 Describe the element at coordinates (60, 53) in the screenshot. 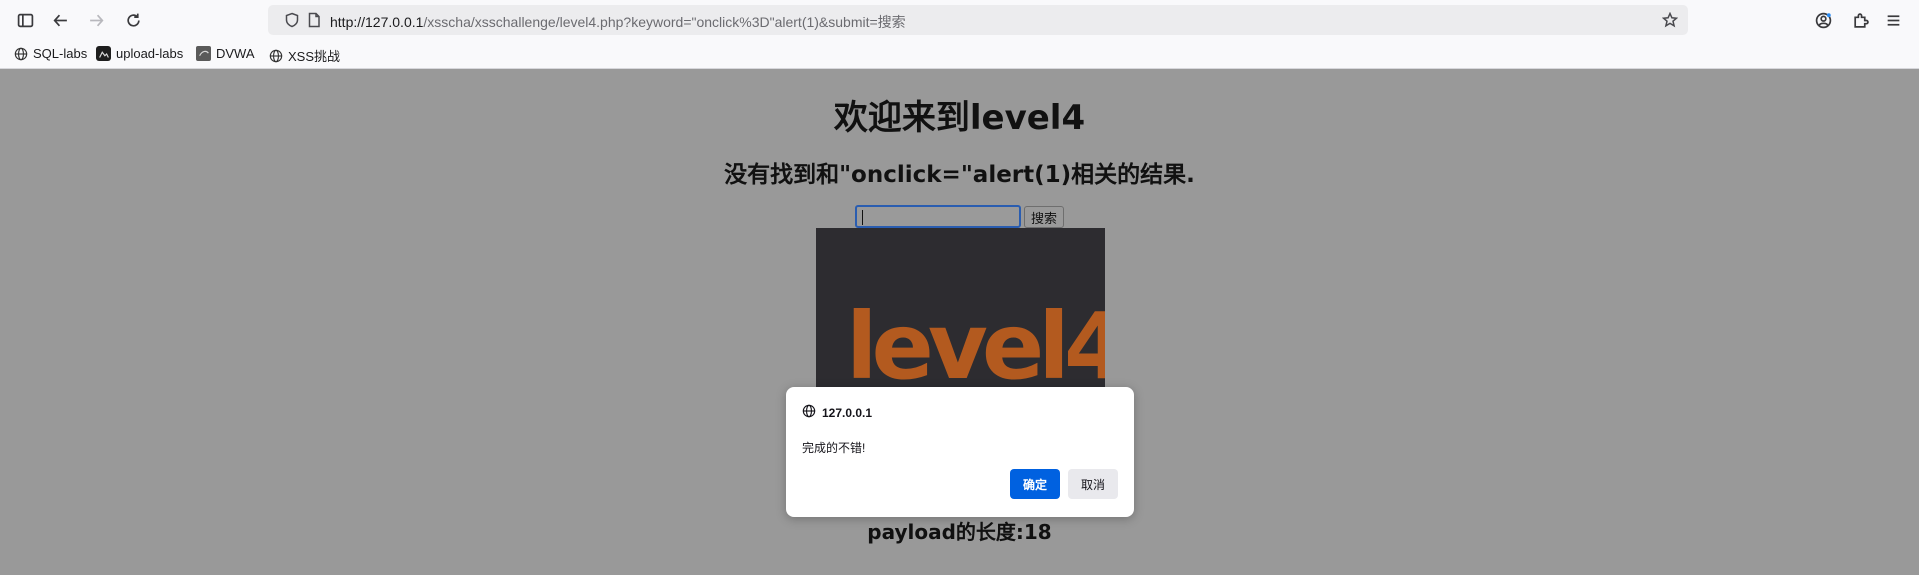

I see `bookmark-label: SQL-labs` at that location.